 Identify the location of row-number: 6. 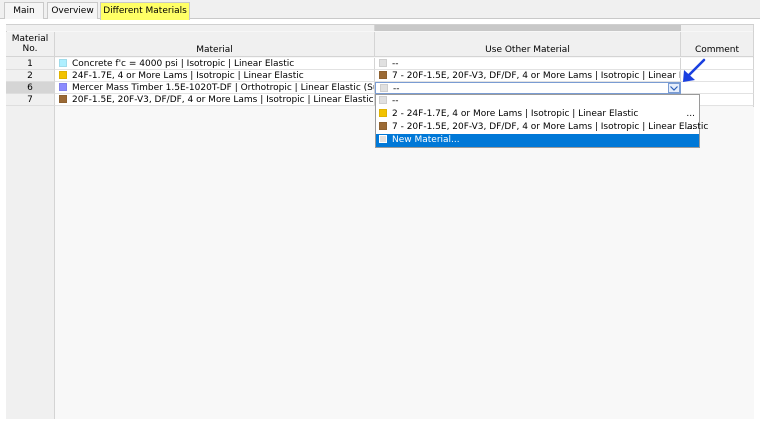
(30, 88).